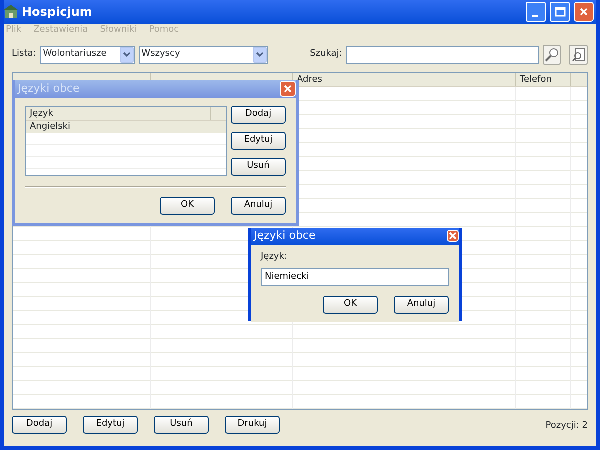 The width and height of the screenshot is (600, 450). I want to click on action-button: Edytuj, so click(110, 425).